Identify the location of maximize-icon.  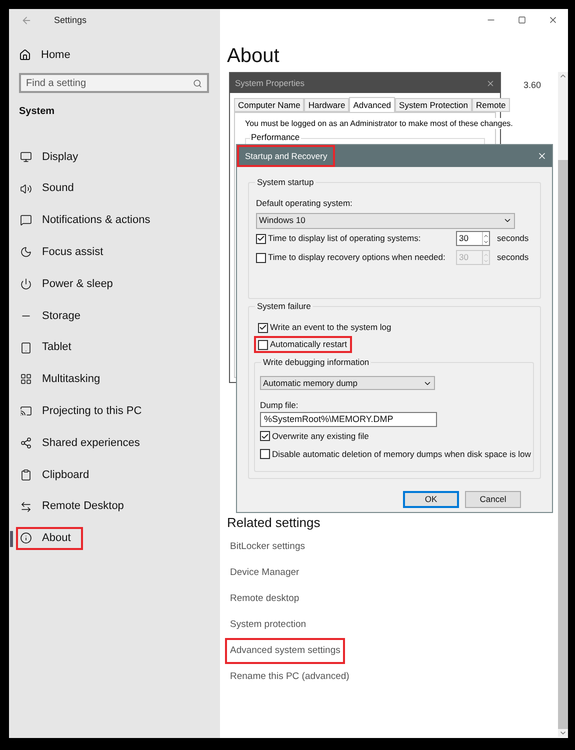
(522, 20).